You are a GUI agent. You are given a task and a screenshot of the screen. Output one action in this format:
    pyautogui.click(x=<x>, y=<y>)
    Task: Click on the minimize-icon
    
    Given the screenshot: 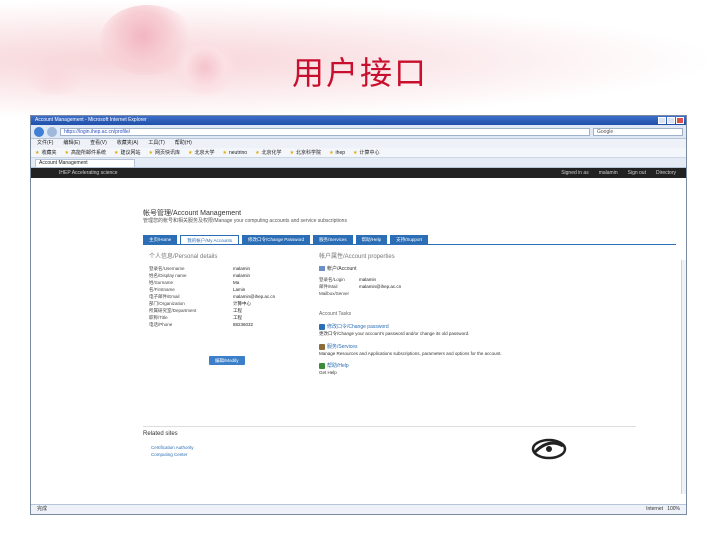 What is the action you would take?
    pyautogui.click(x=662, y=120)
    